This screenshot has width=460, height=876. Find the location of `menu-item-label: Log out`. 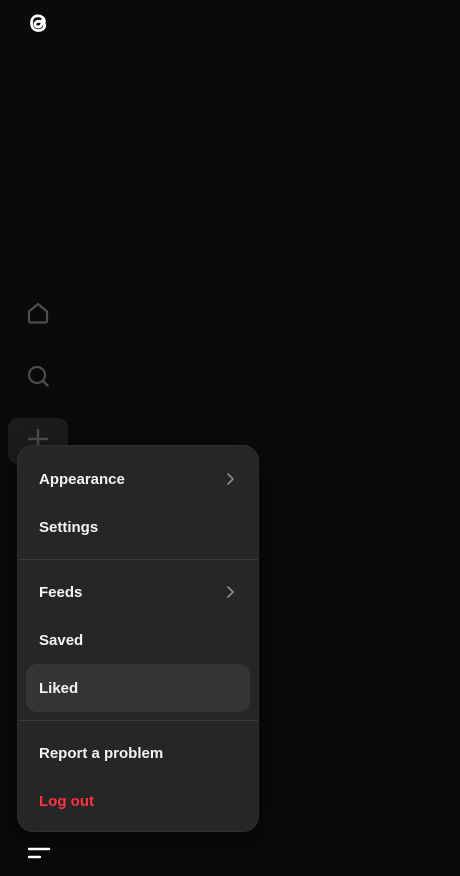

menu-item-label: Log out is located at coordinates (66, 801).